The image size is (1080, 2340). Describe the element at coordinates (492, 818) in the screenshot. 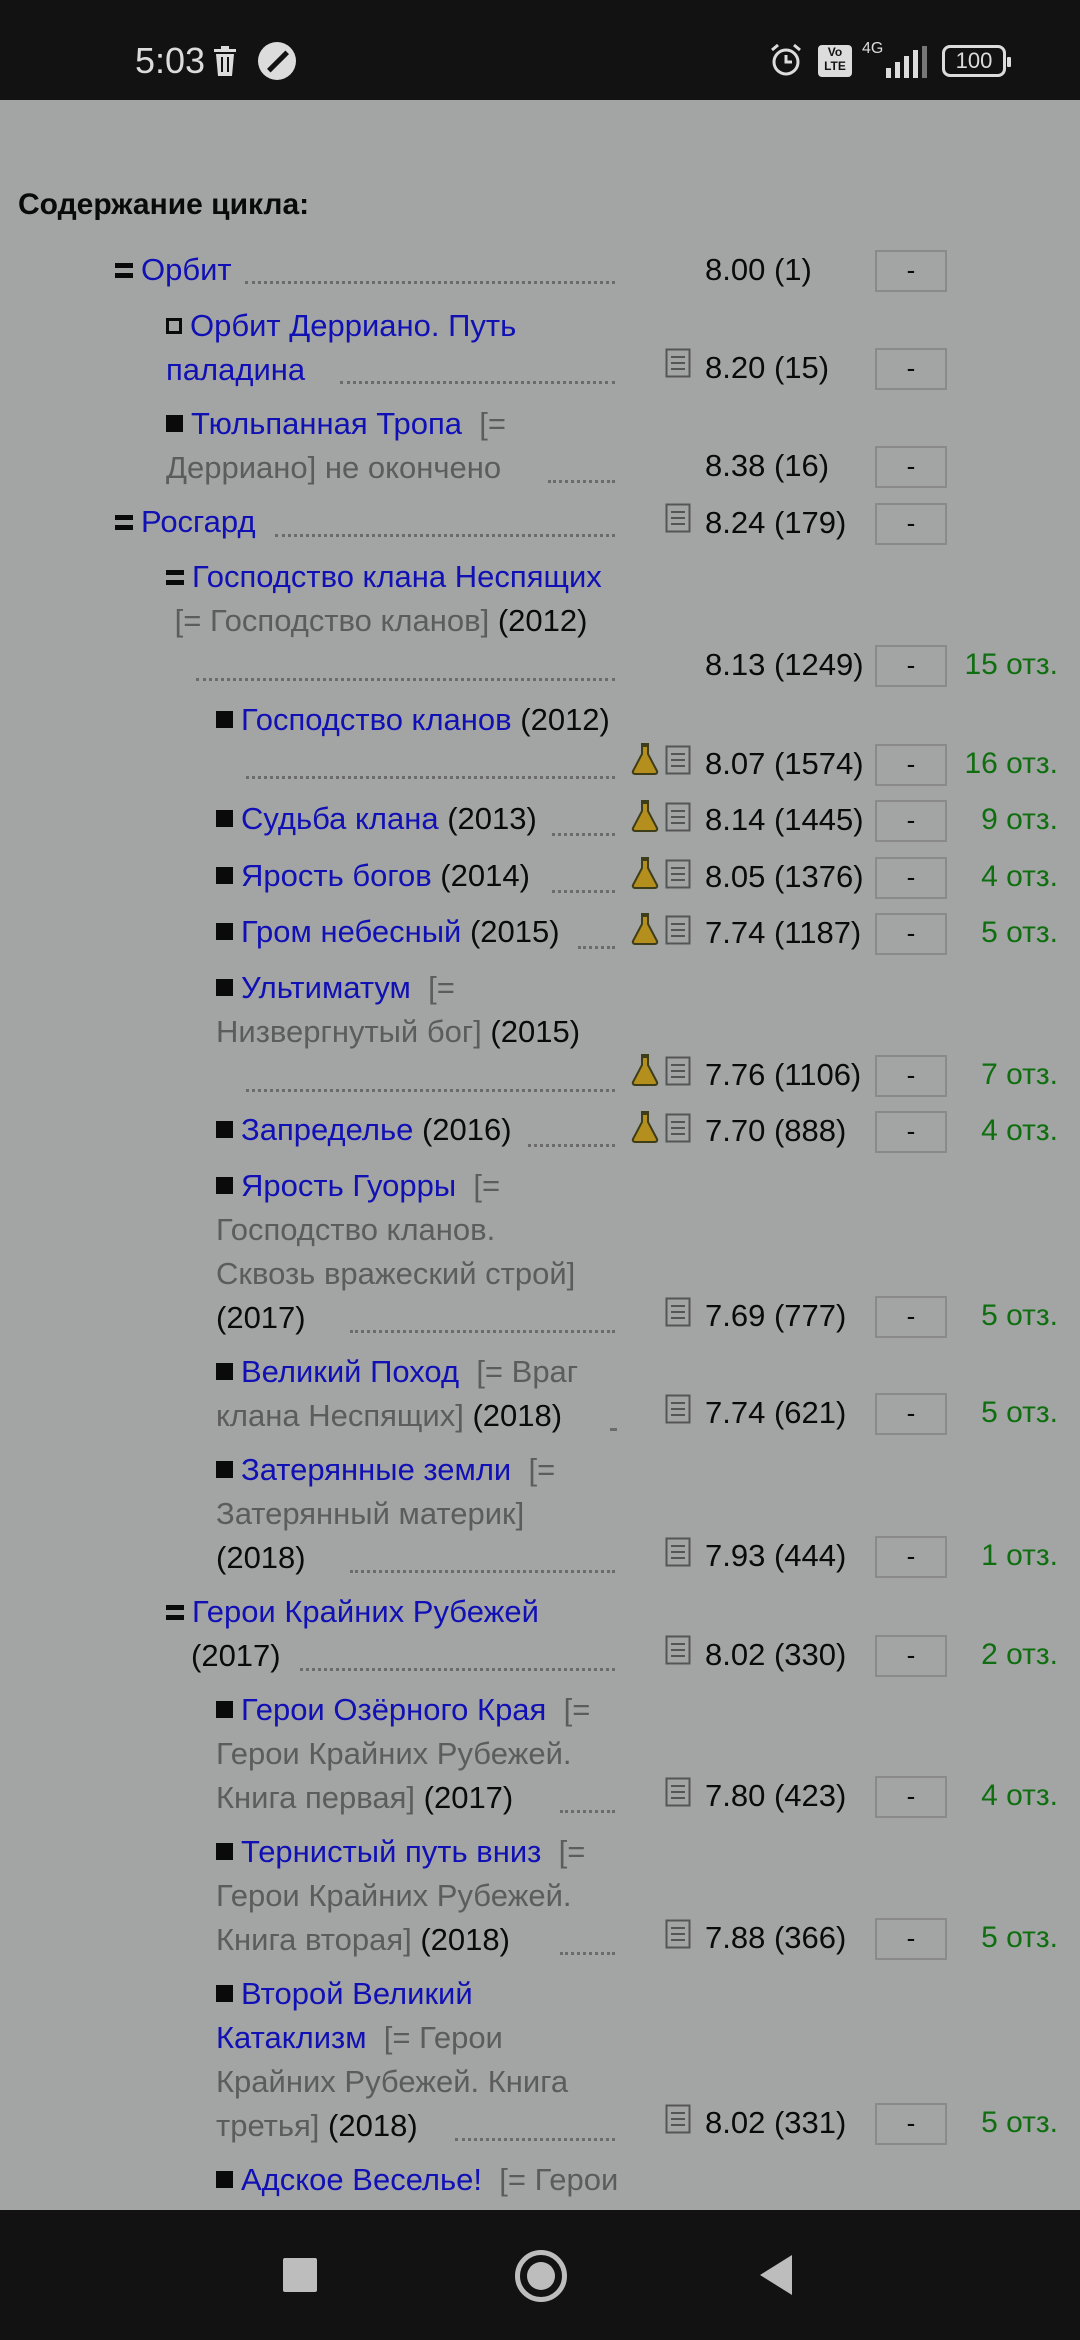

I see `year: (2013)` at that location.